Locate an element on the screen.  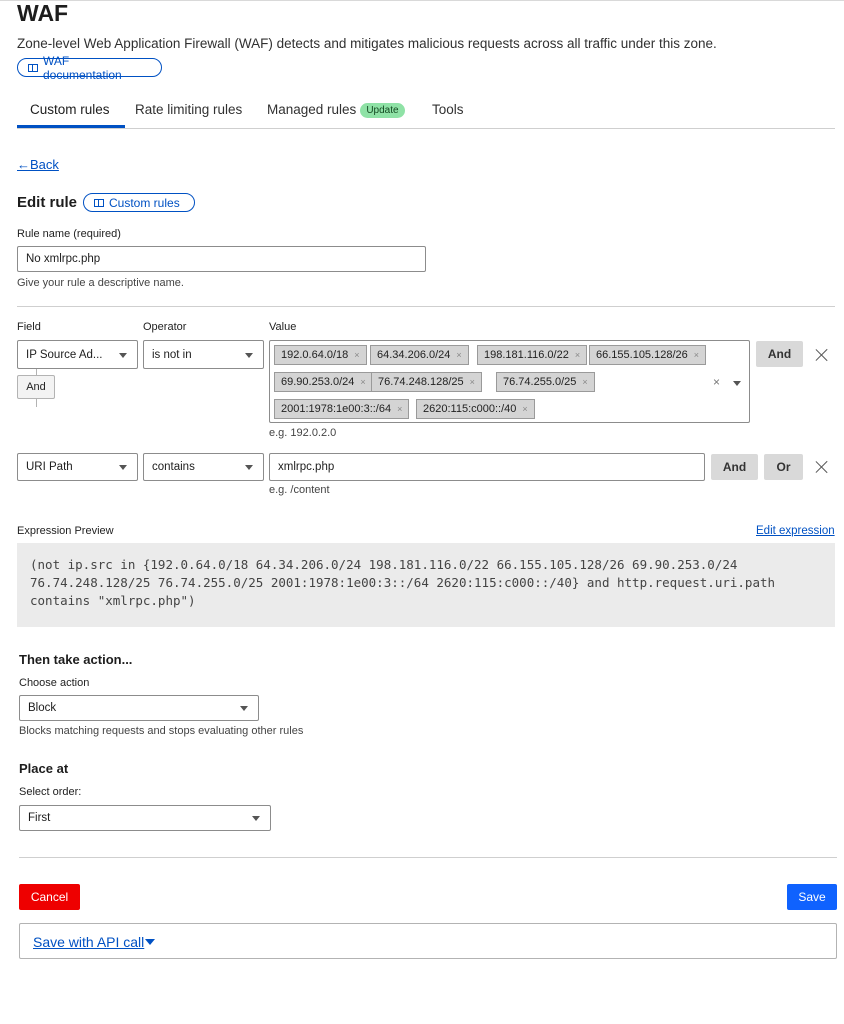
tab-managed-rules: Managed rules Update is located at coordinates (336, 110).